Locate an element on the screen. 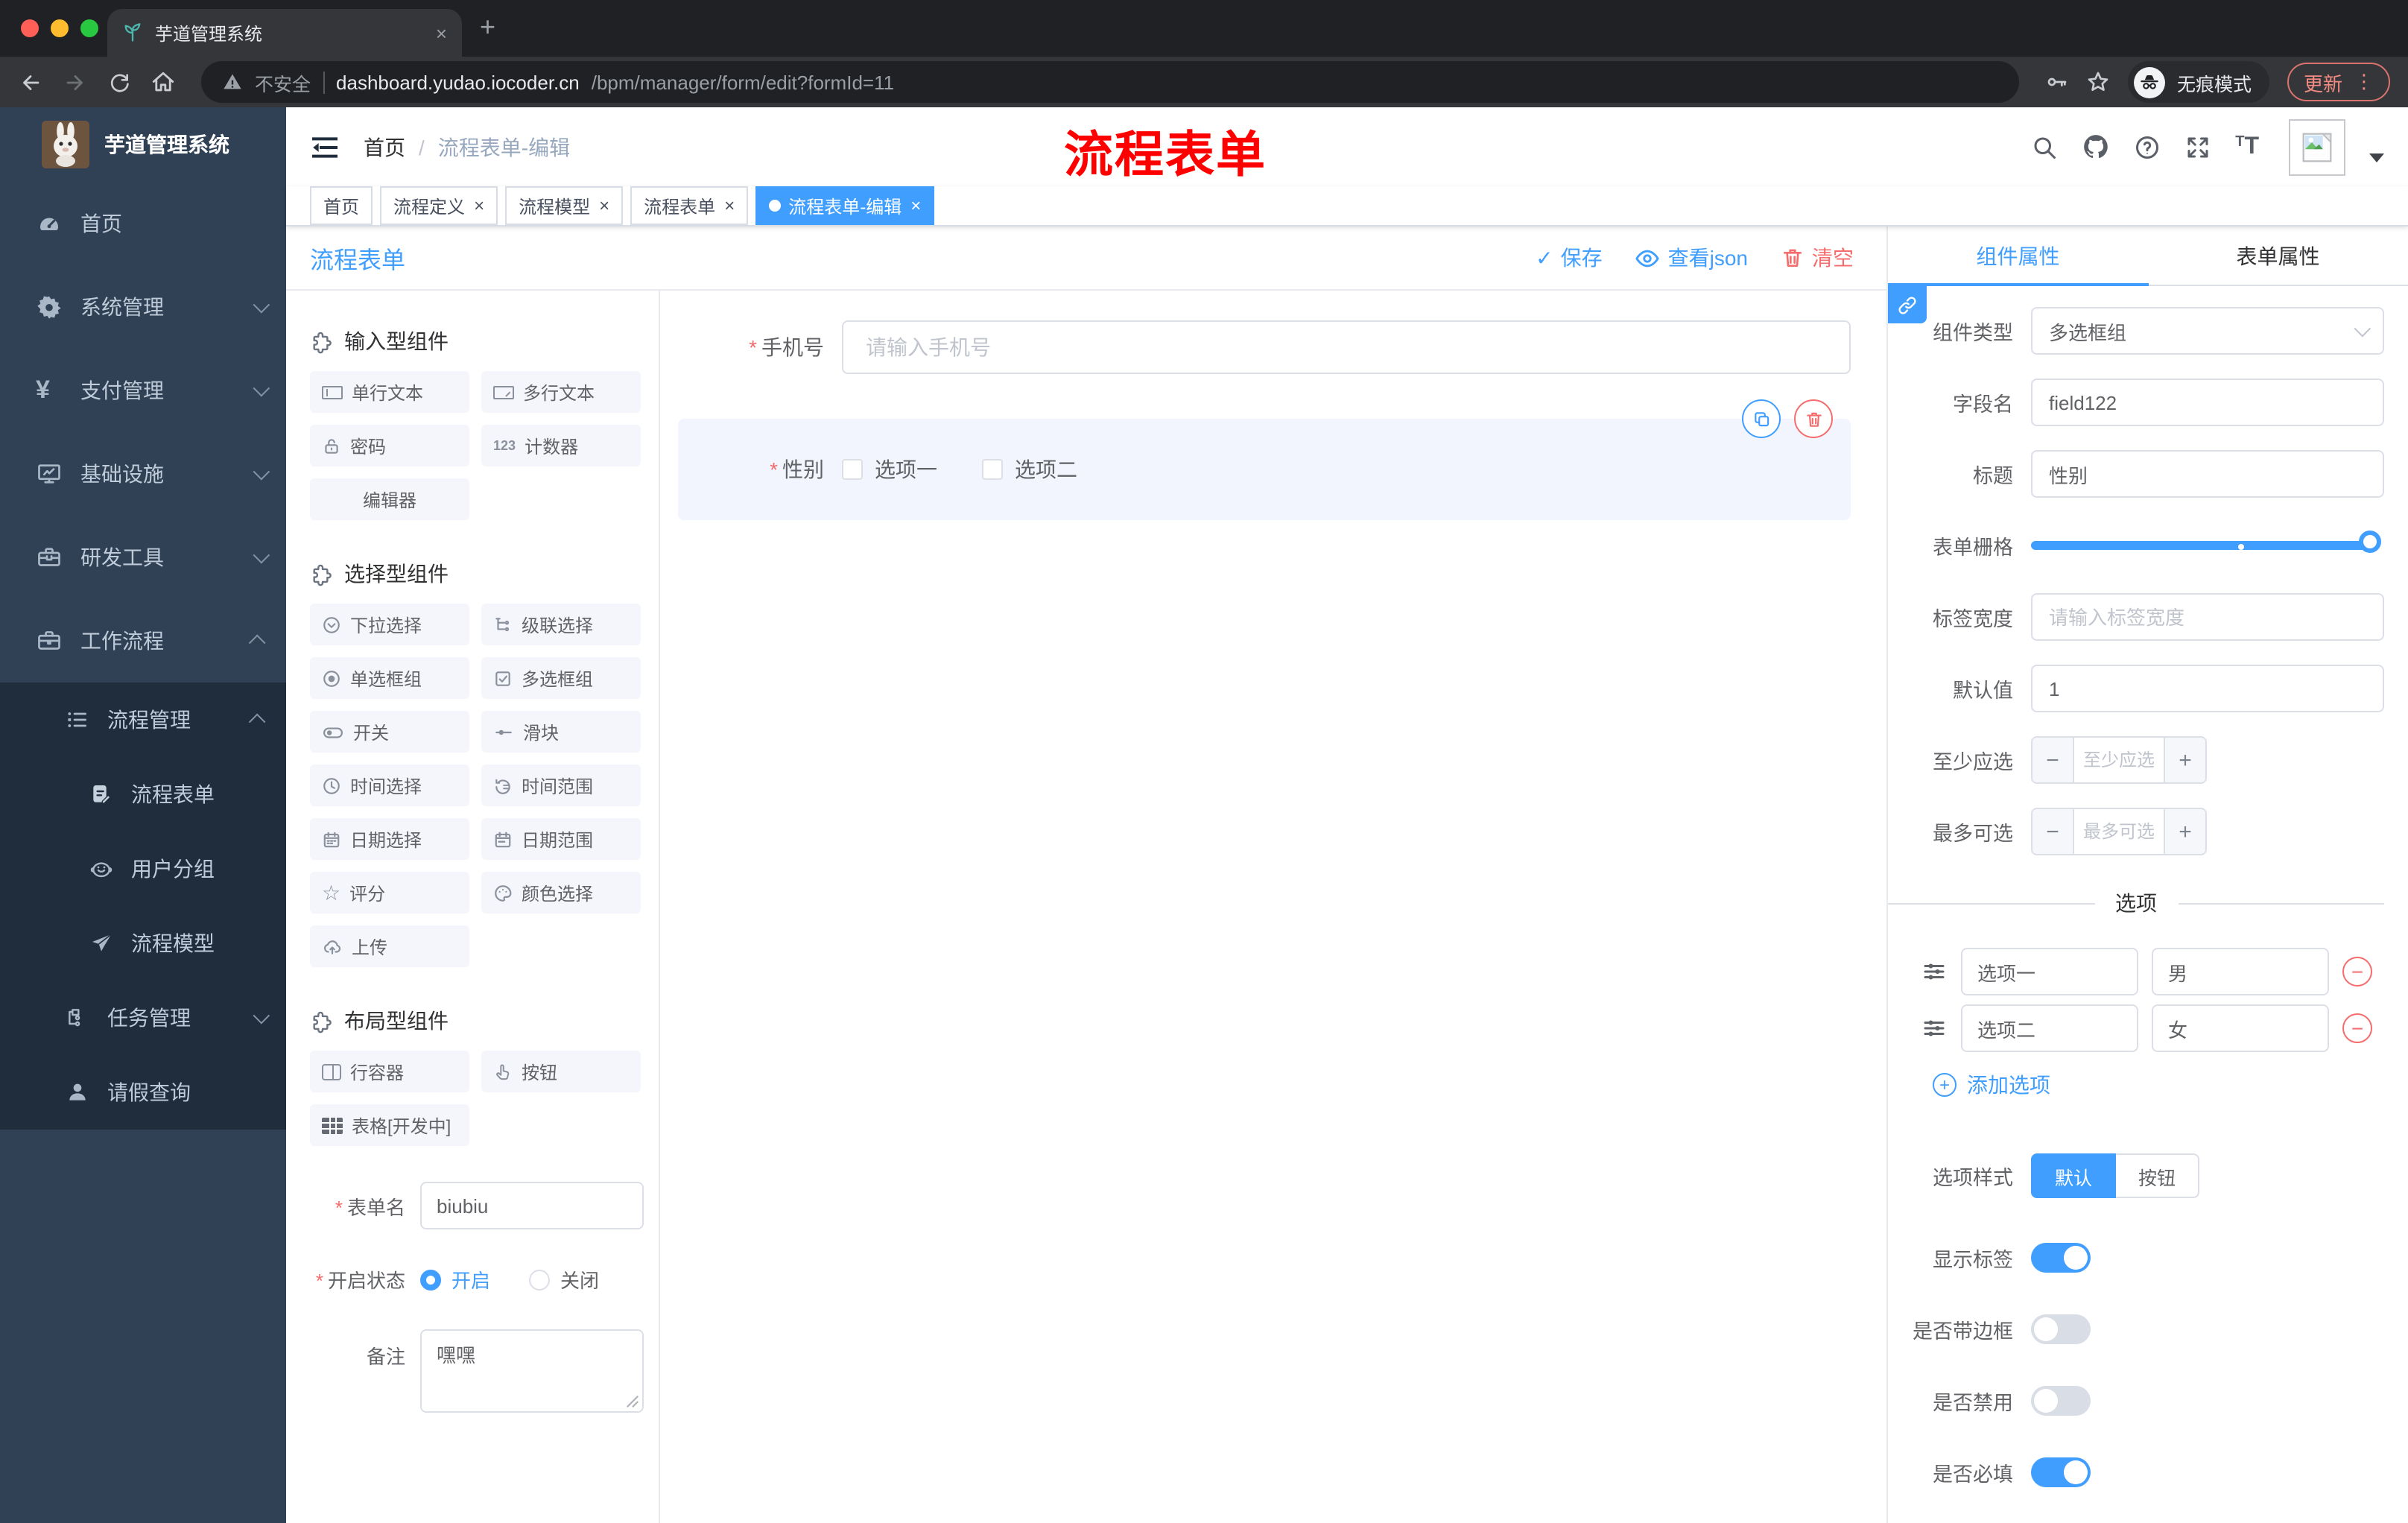  component-counter: 123 计数器 is located at coordinates (561, 445).